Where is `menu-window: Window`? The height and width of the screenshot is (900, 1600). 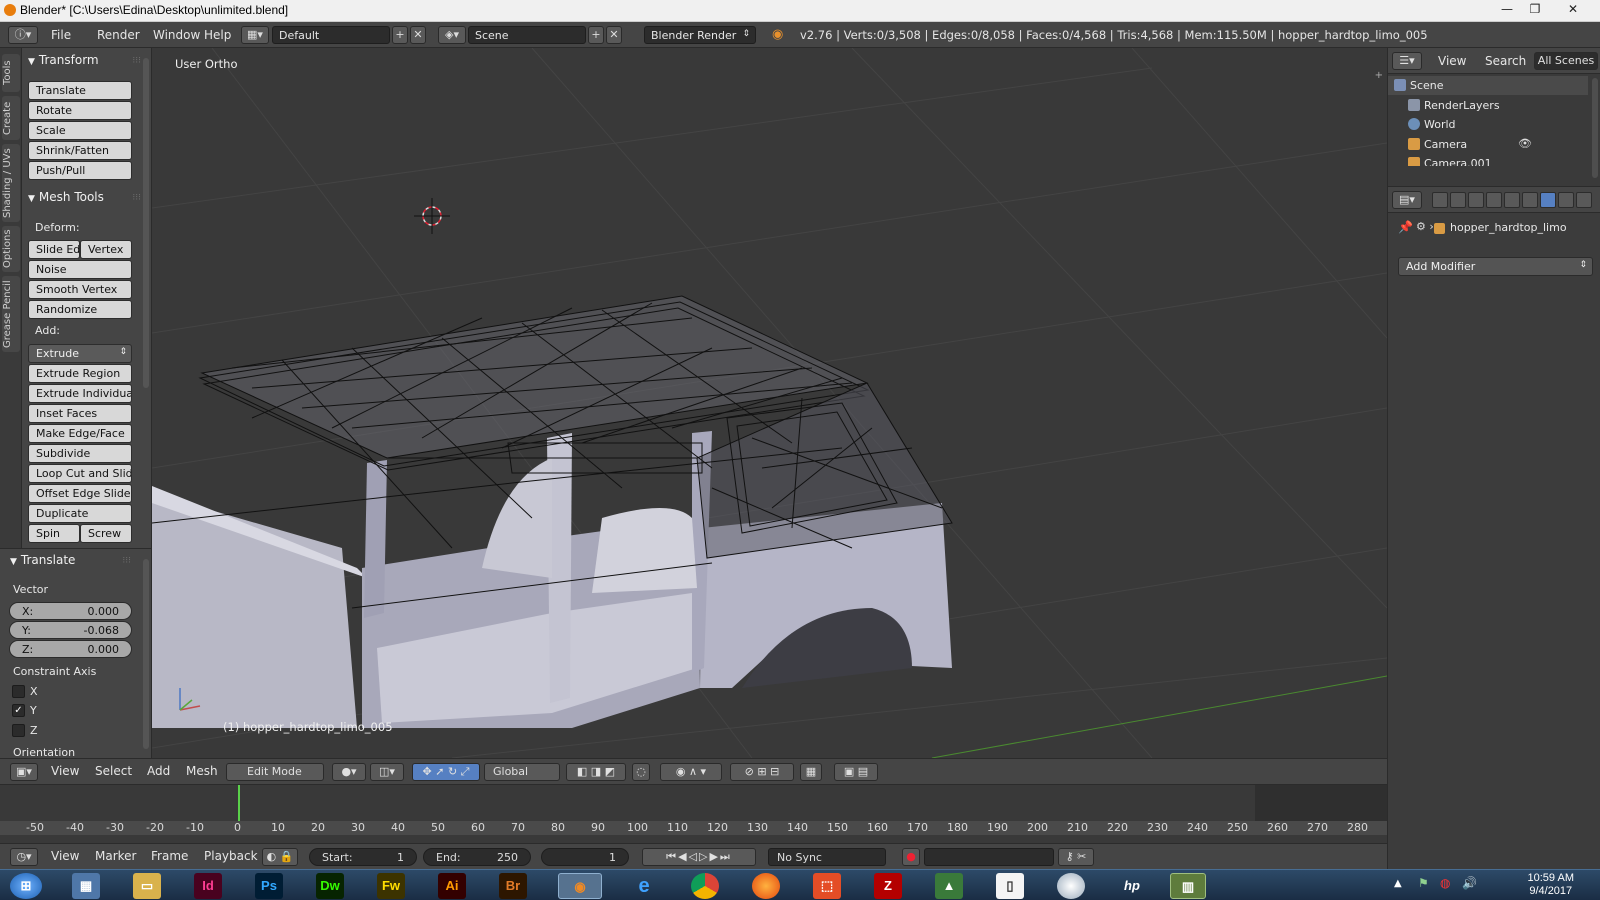 menu-window: Window is located at coordinates (176, 35).